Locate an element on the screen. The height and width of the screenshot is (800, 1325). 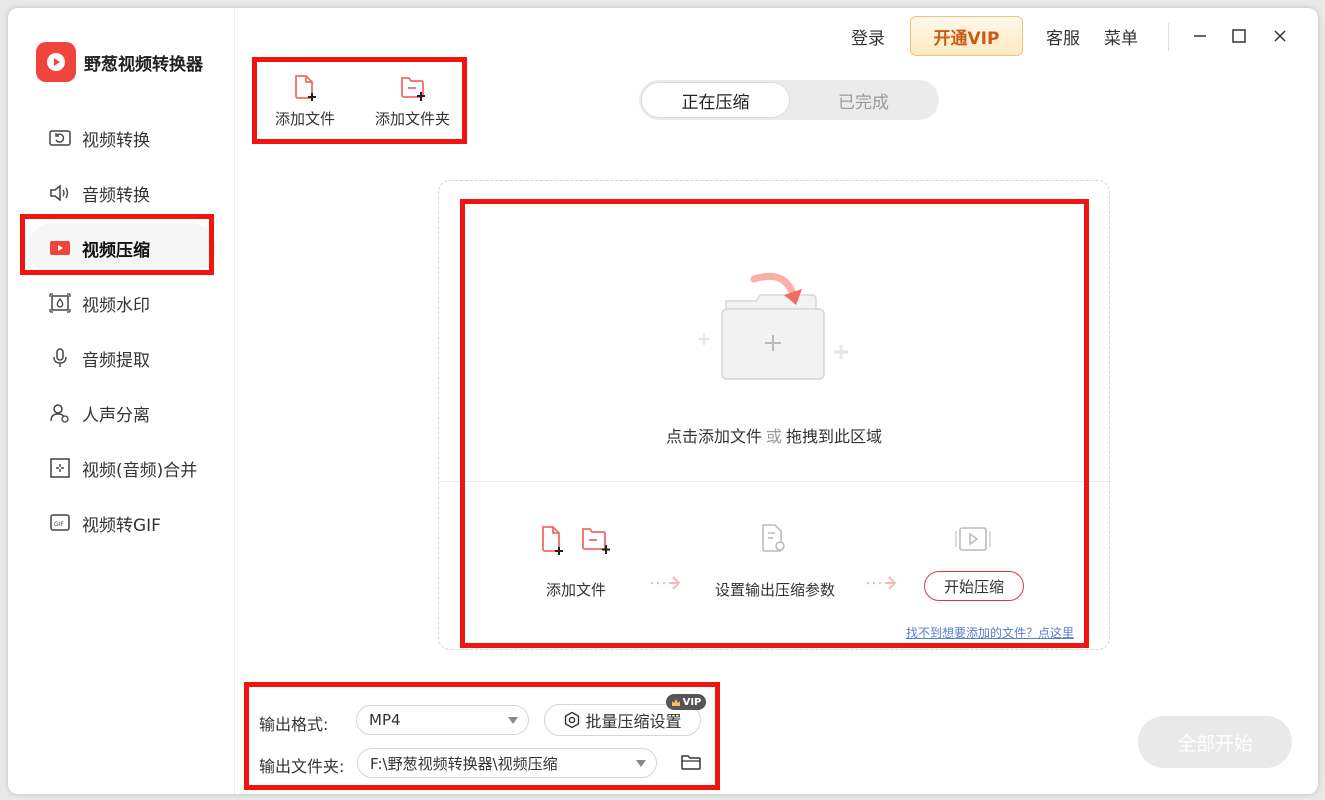
topbar-divider is located at coordinates (1168, 37).